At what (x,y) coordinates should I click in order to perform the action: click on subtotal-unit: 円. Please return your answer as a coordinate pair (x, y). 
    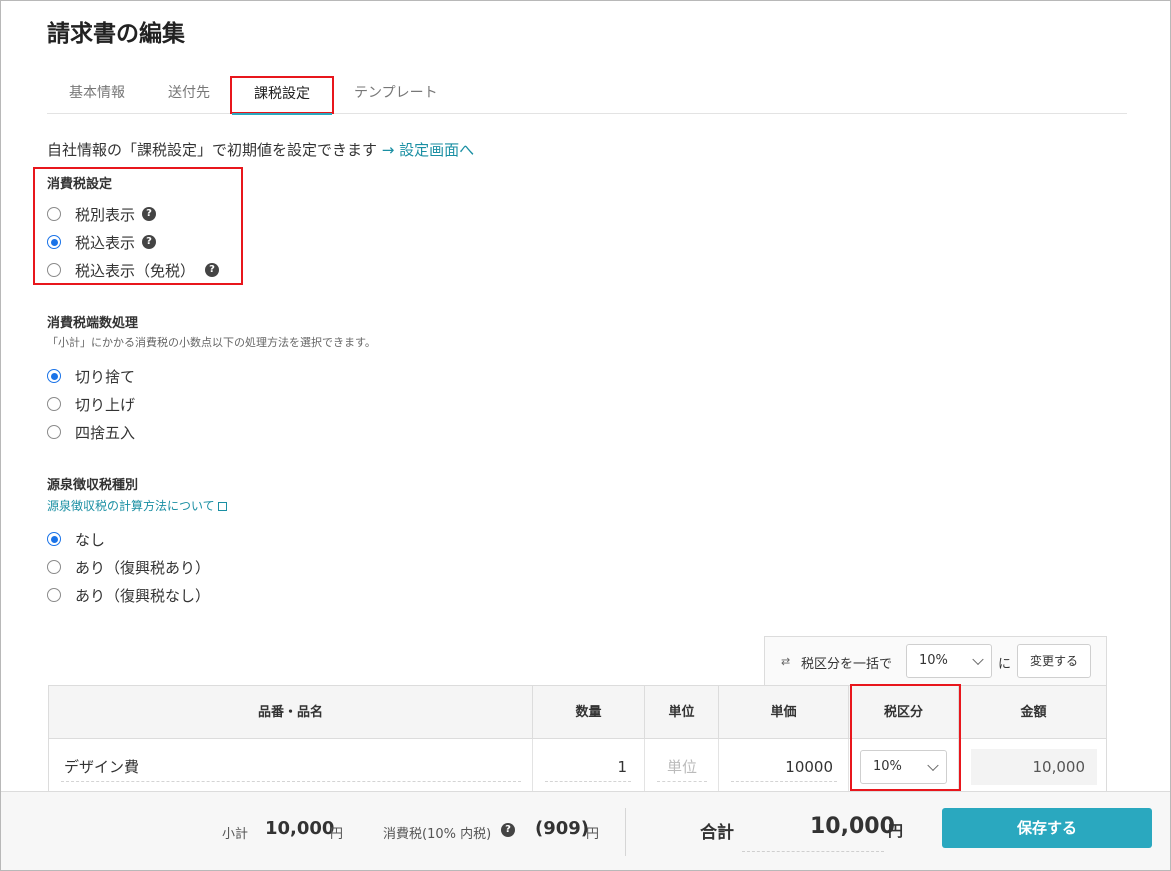
    Looking at the image, I should click on (337, 834).